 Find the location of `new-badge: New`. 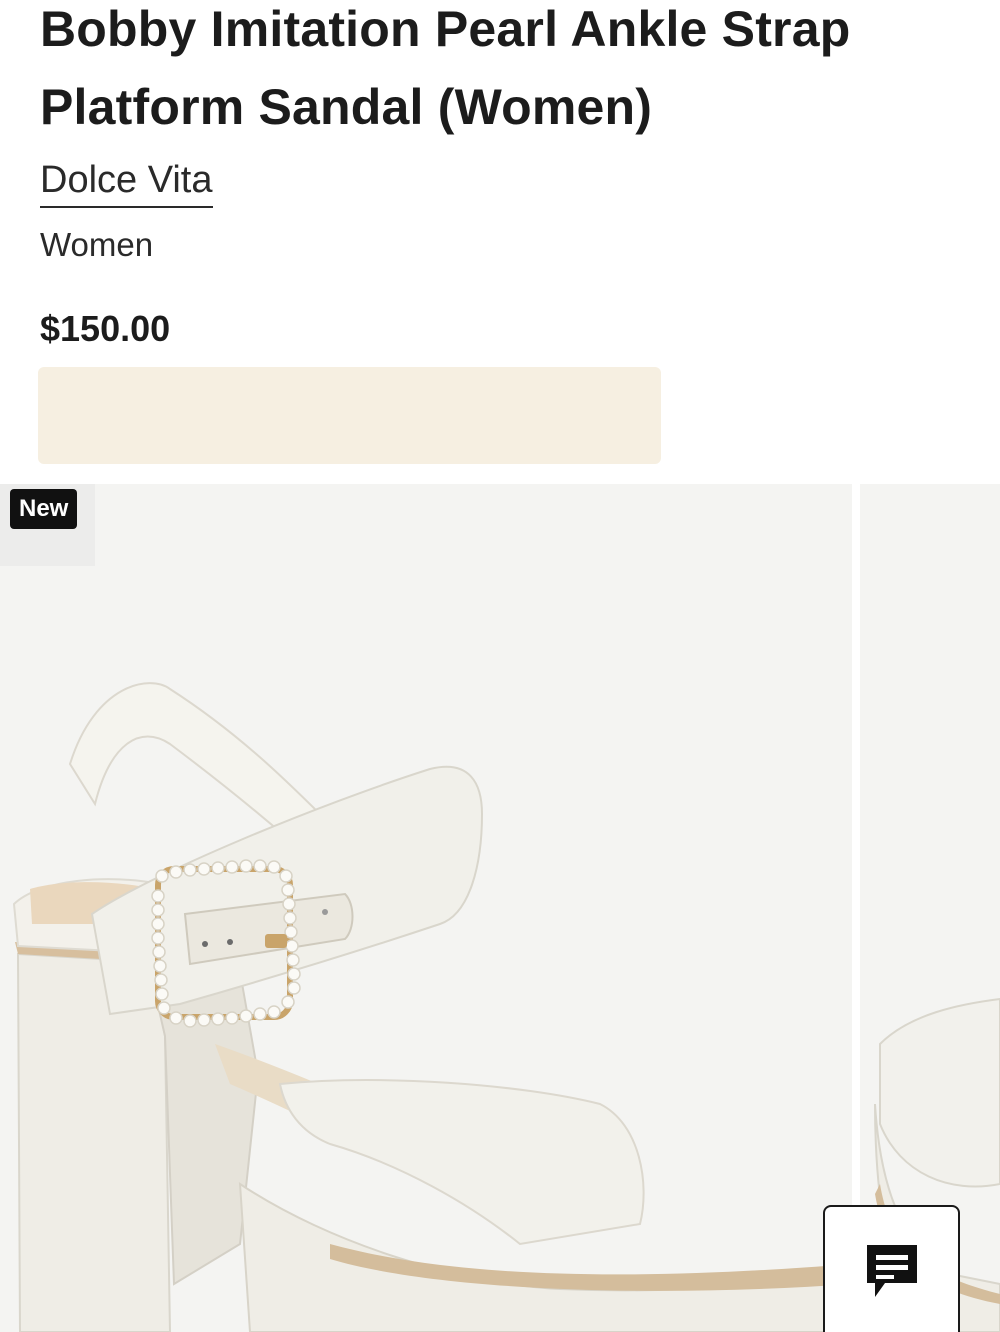

new-badge: New is located at coordinates (44, 509).